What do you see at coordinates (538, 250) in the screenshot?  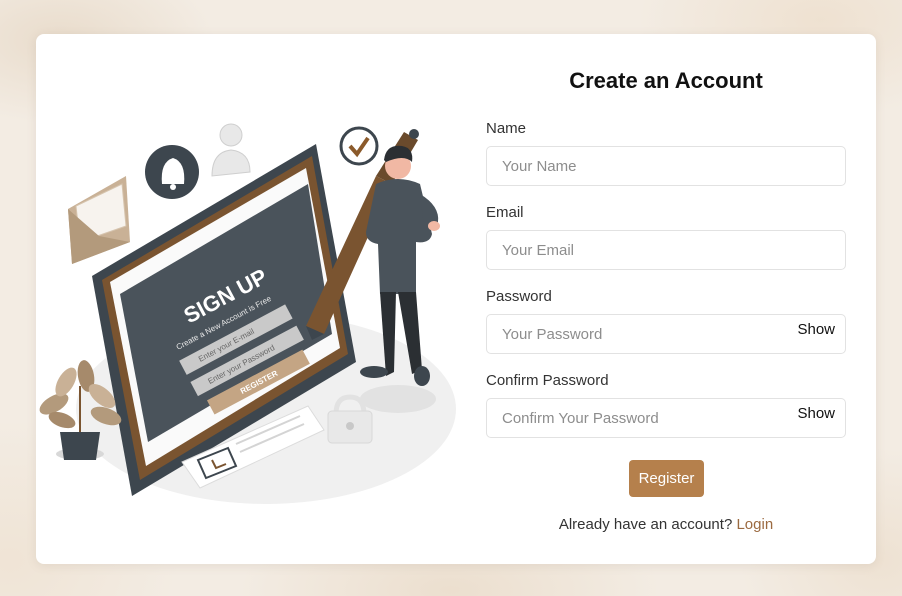 I see `email-placeholder: Your Email` at bounding box center [538, 250].